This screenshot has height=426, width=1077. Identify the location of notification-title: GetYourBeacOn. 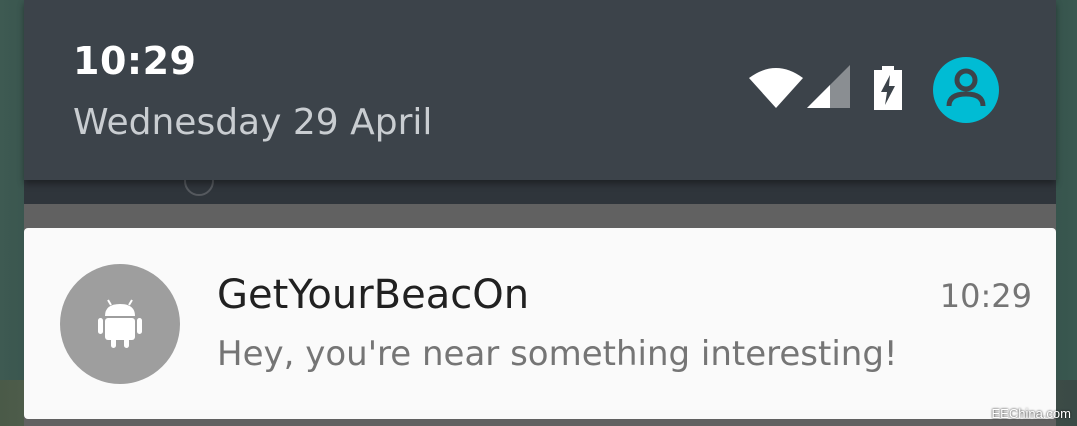
(373, 295).